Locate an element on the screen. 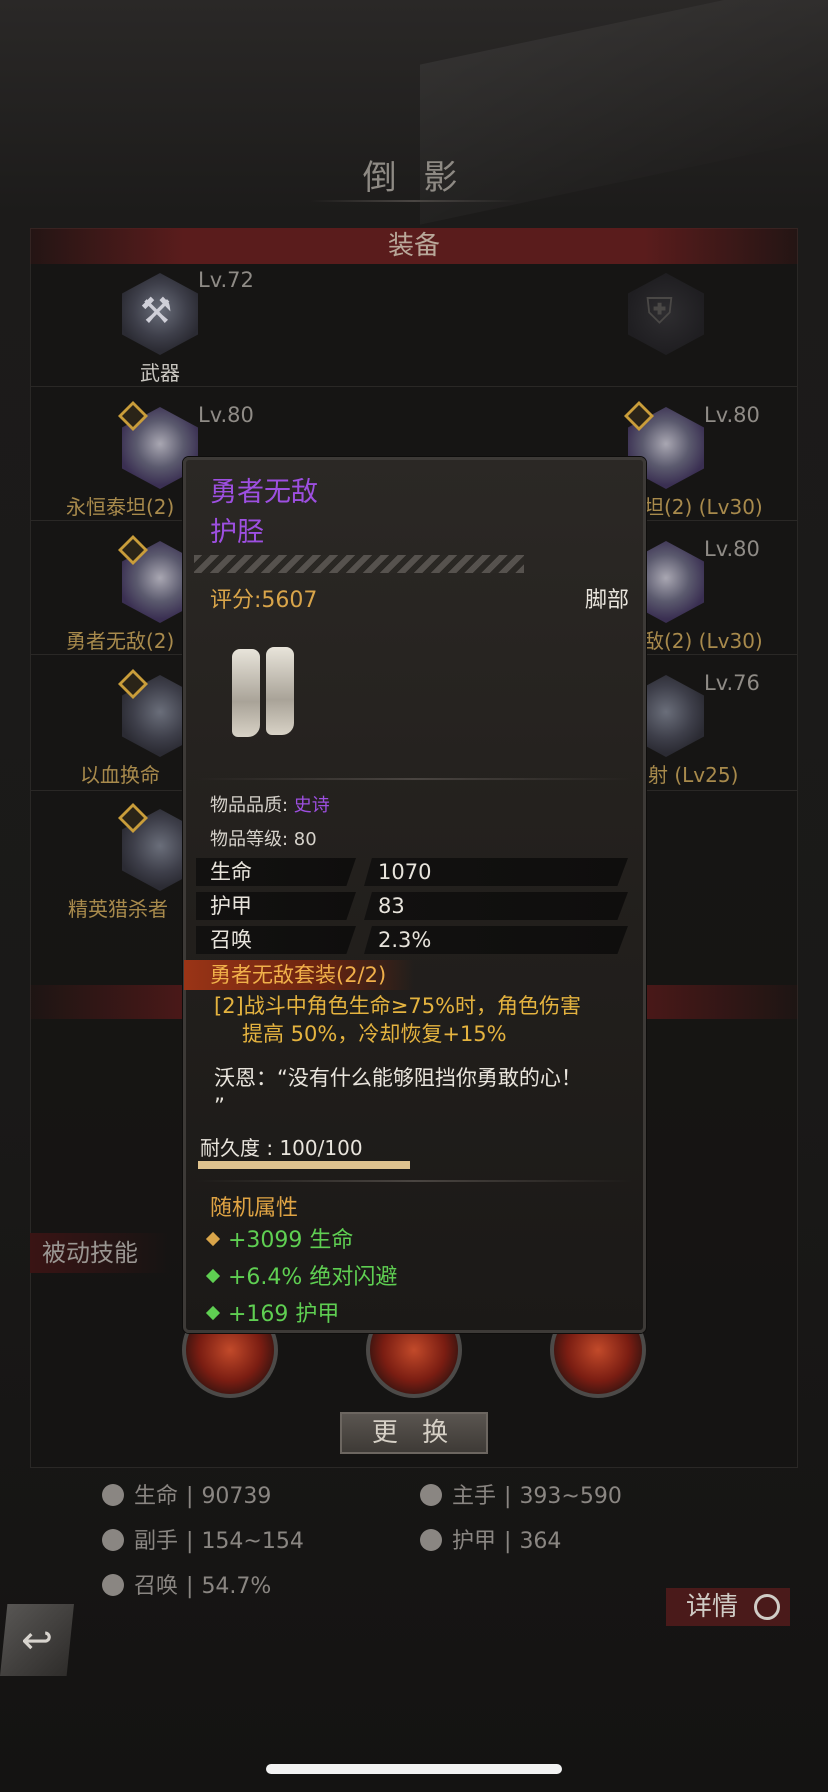 The image size is (828, 1792). item-quote: 沃恩：“没有什么能够阻挡你勇敢的心！ ” is located at coordinates (398, 1092).